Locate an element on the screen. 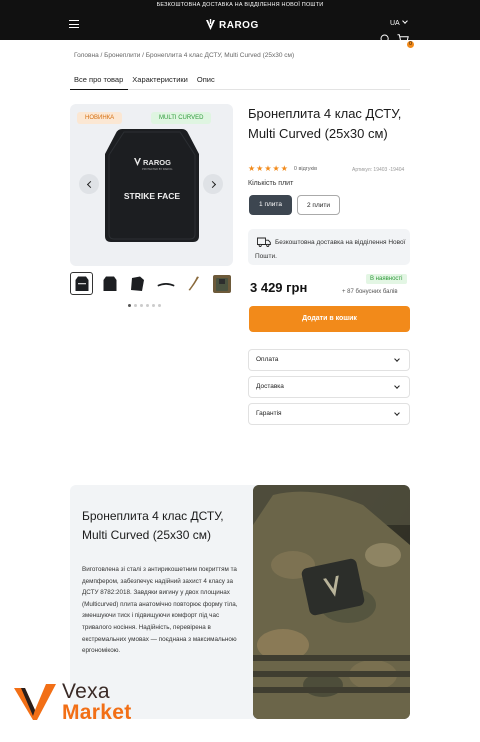  tab-all-about: Все про товар is located at coordinates (99, 80).